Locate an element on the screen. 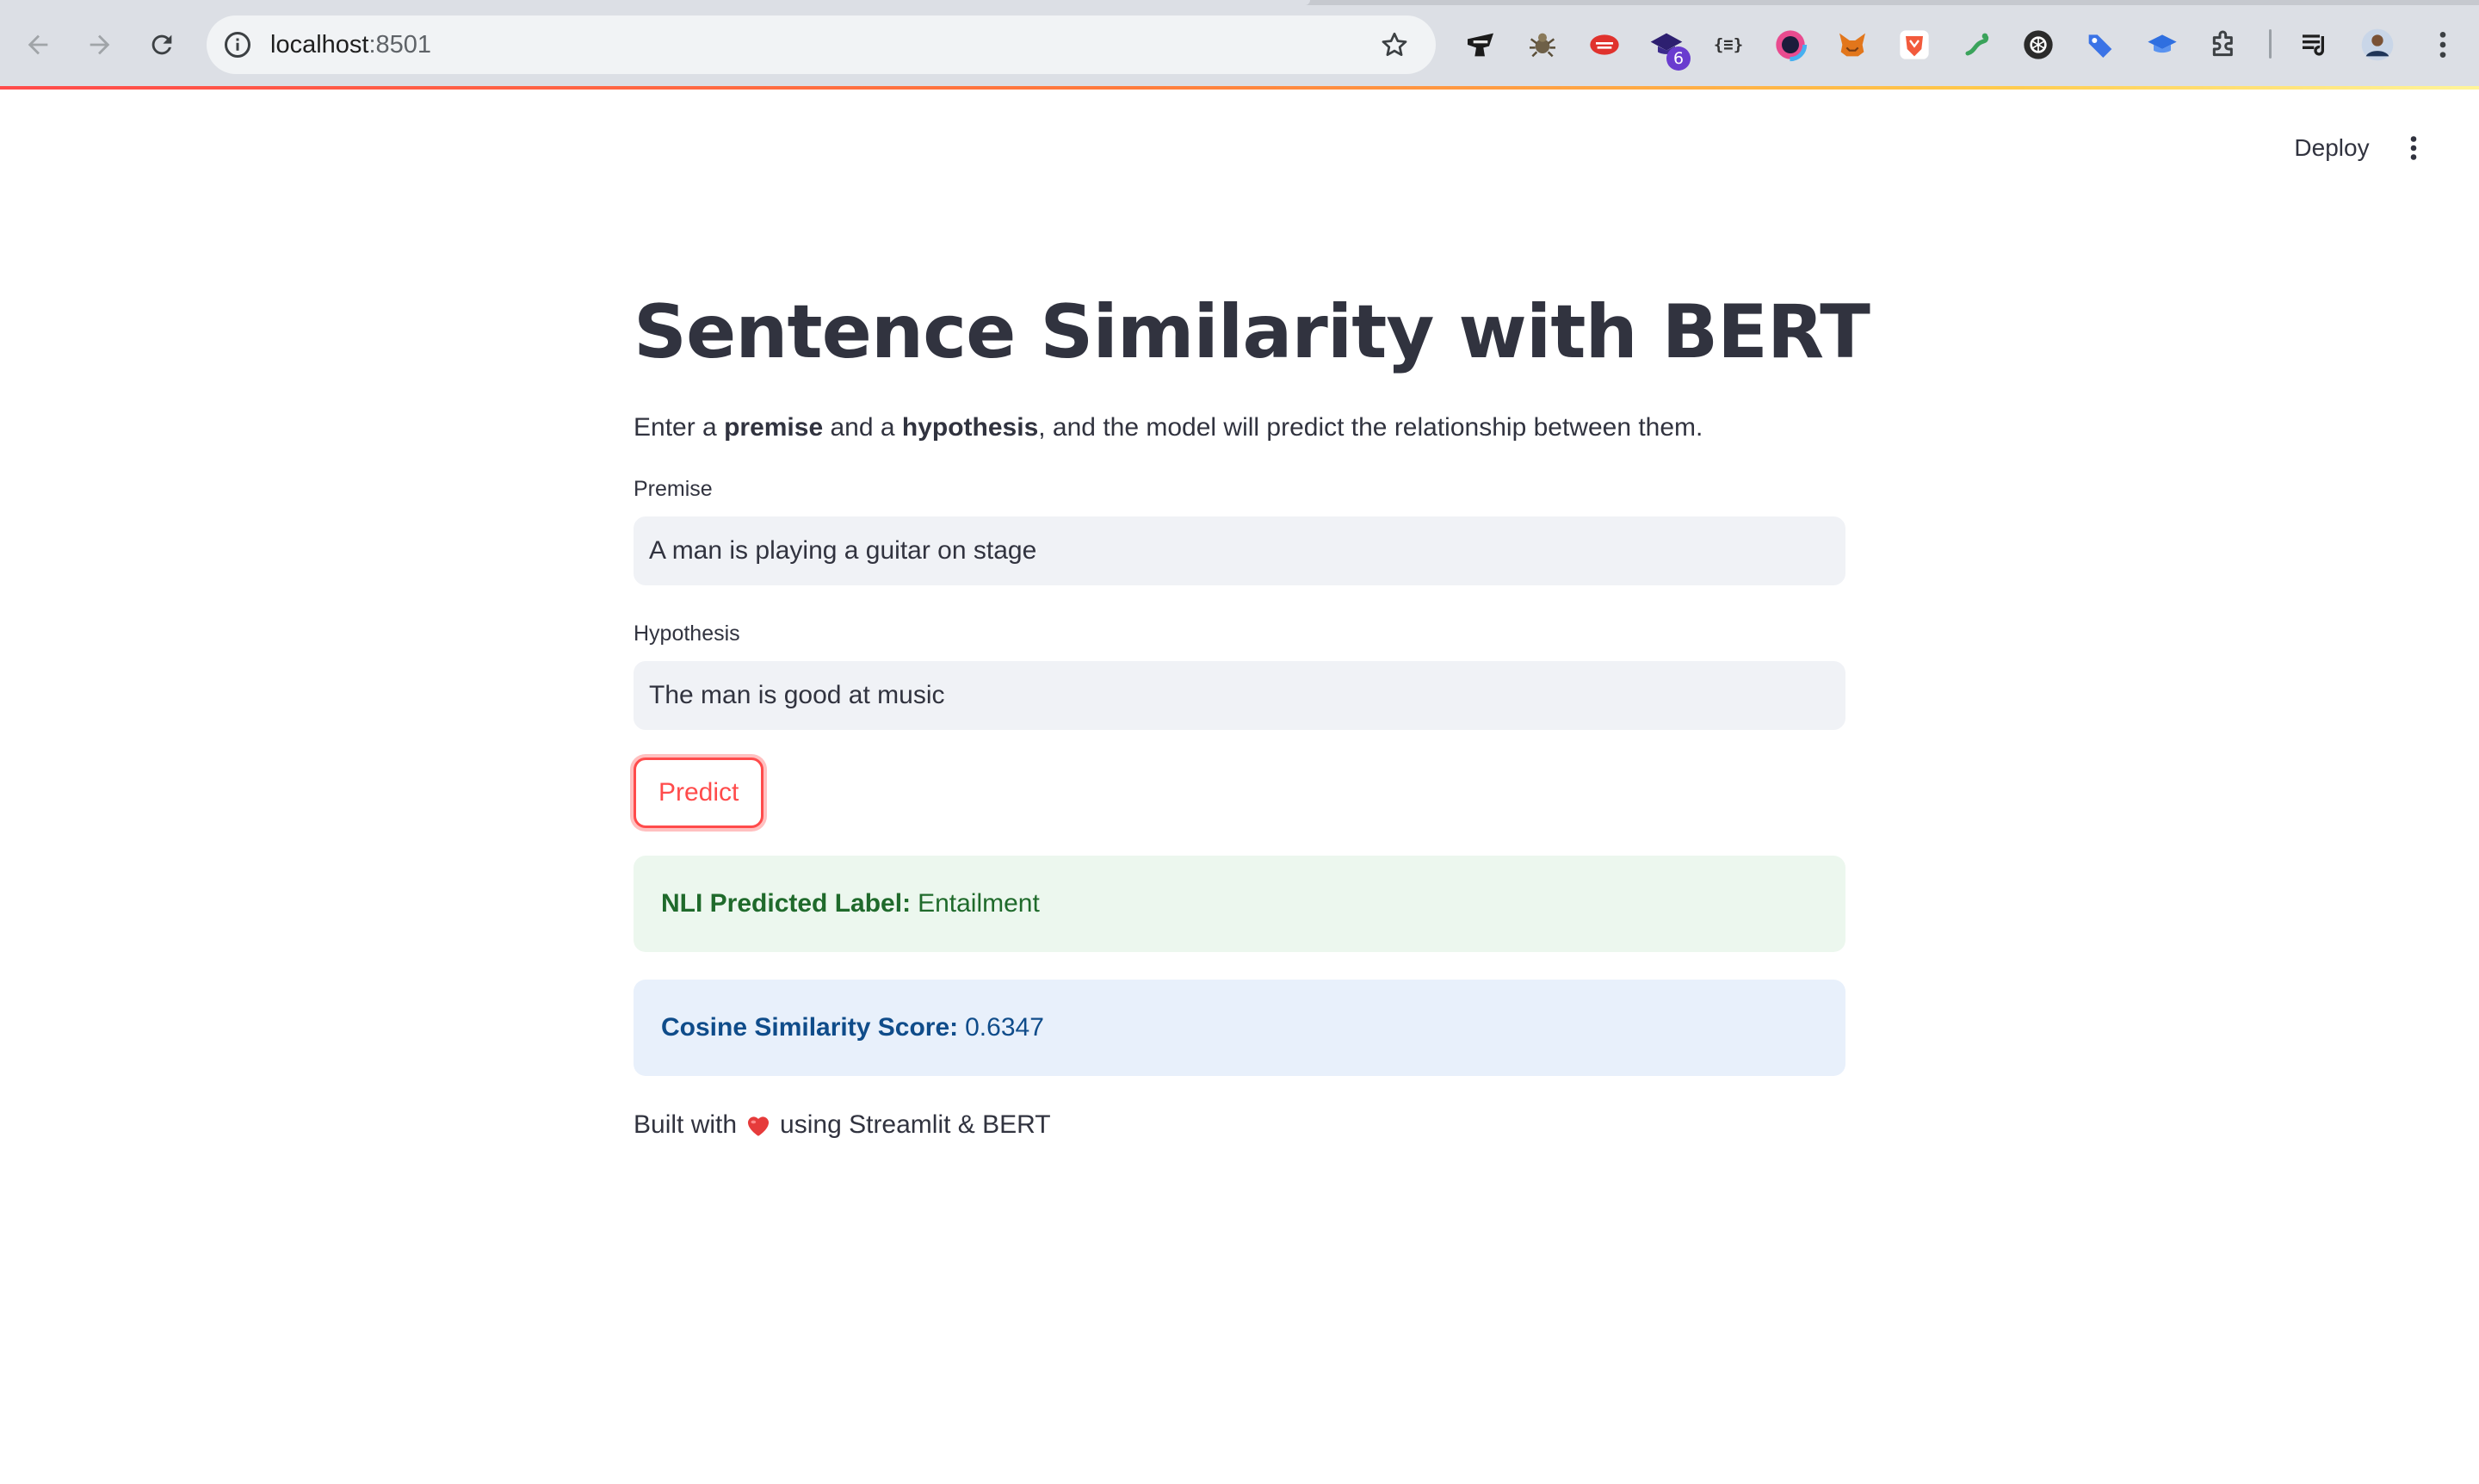 Image resolution: width=2479 pixels, height=1484 pixels. blue-cap-extension-icon is located at coordinates (2162, 45).